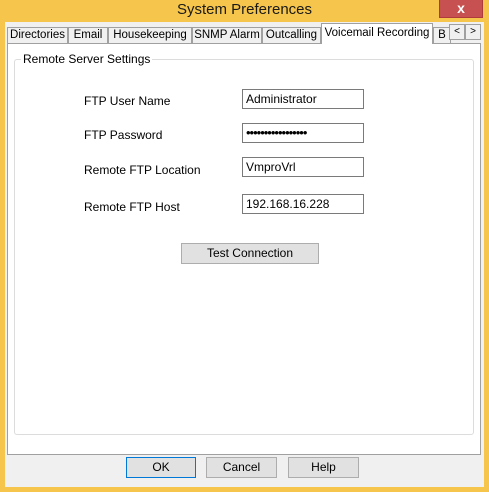 The image size is (489, 492). Describe the element at coordinates (250, 253) in the screenshot. I see `test-connection-button: Test Connection` at that location.